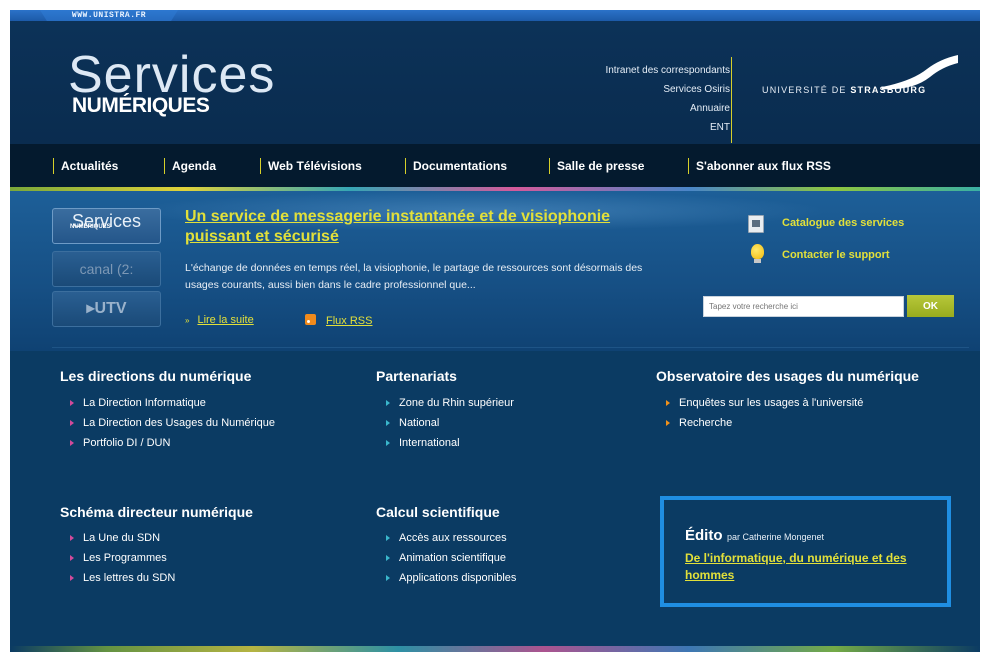 Image resolution: width=983 pixels, height=652 pixels. What do you see at coordinates (416, 376) in the screenshot?
I see `block-title-partenariats: Partenariats` at bounding box center [416, 376].